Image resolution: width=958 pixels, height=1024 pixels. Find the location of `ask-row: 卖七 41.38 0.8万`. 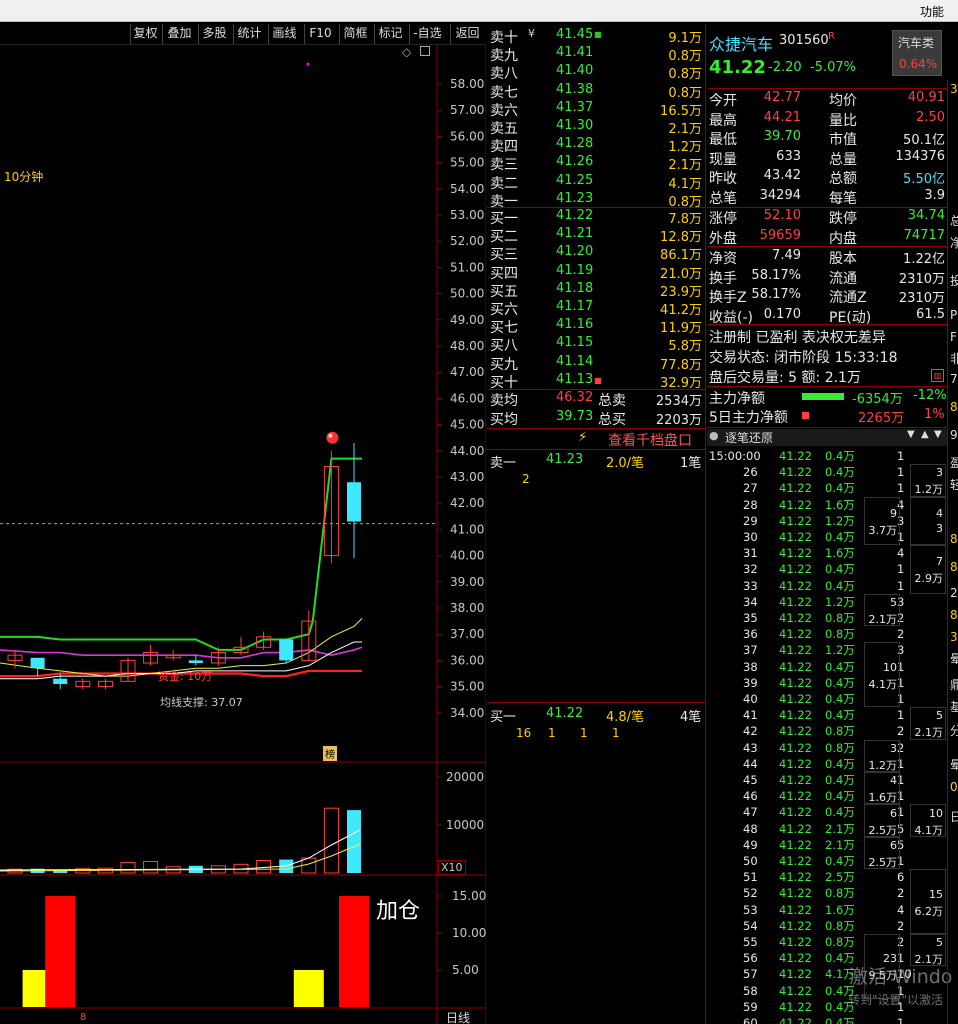

ask-row: 卖七 41.38 0.8万 is located at coordinates (596, 91).